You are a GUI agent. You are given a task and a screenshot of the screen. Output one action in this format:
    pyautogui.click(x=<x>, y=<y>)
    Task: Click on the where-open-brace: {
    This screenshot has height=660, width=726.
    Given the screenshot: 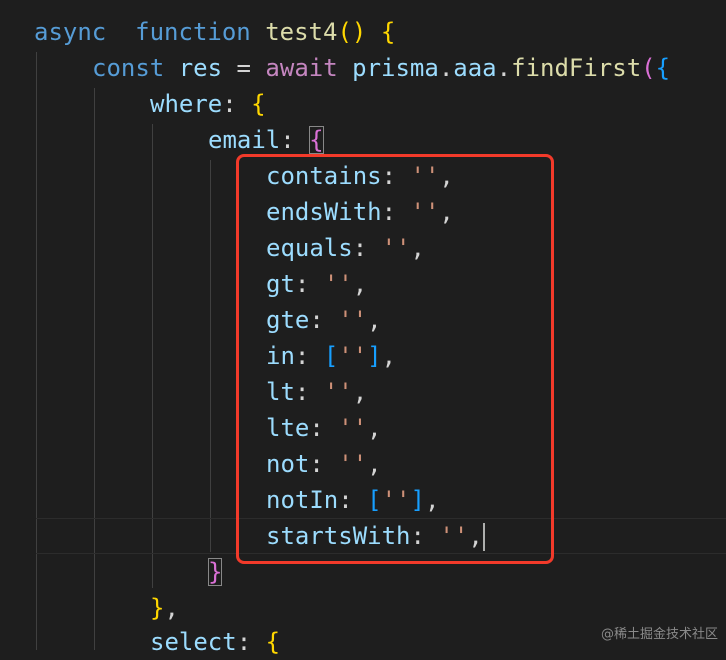 What is the action you would take?
    pyautogui.click(x=258, y=104)
    